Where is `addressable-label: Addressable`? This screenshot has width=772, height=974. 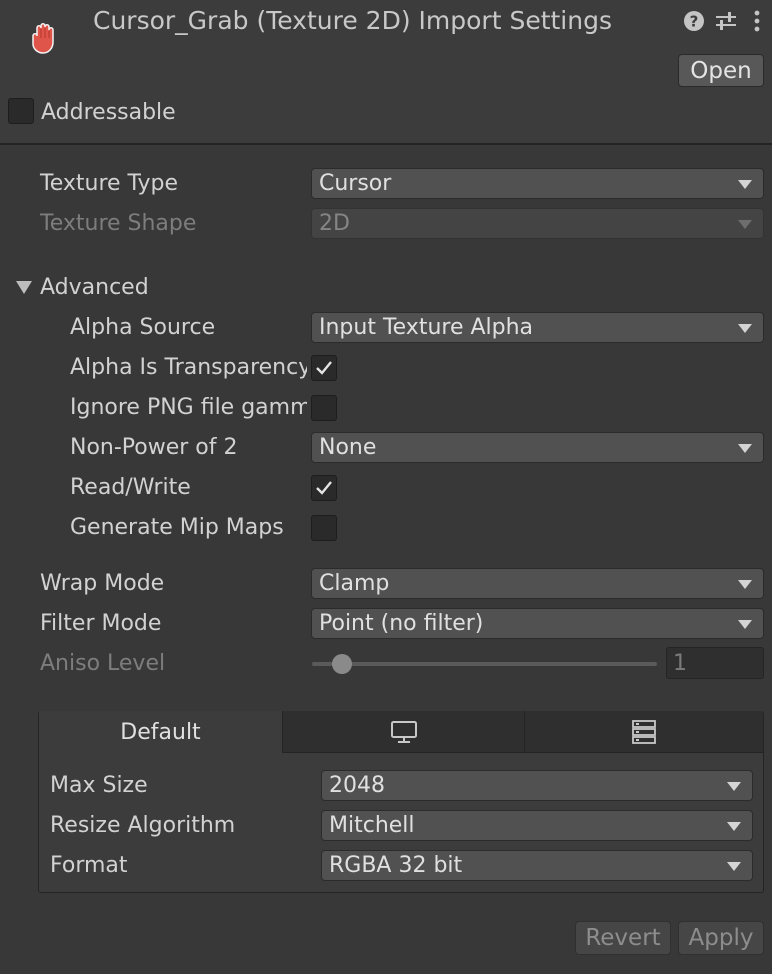
addressable-label: Addressable is located at coordinates (108, 112).